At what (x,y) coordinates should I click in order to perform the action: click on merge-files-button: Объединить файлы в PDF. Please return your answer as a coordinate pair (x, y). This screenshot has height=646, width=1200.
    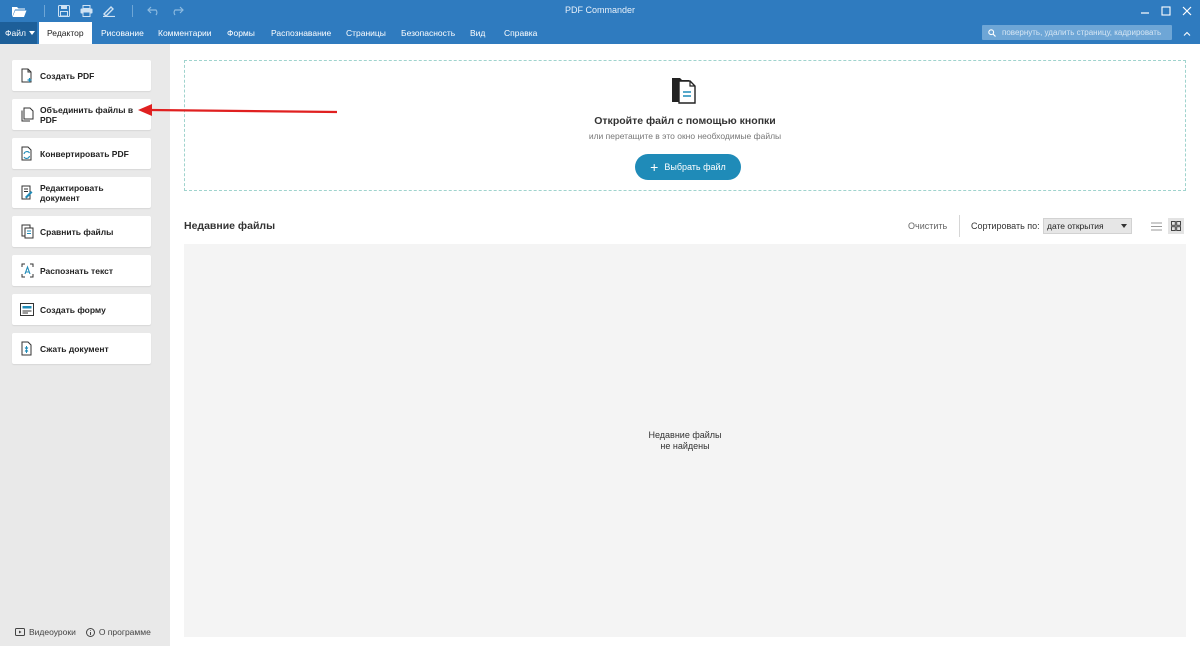
    Looking at the image, I should click on (81, 114).